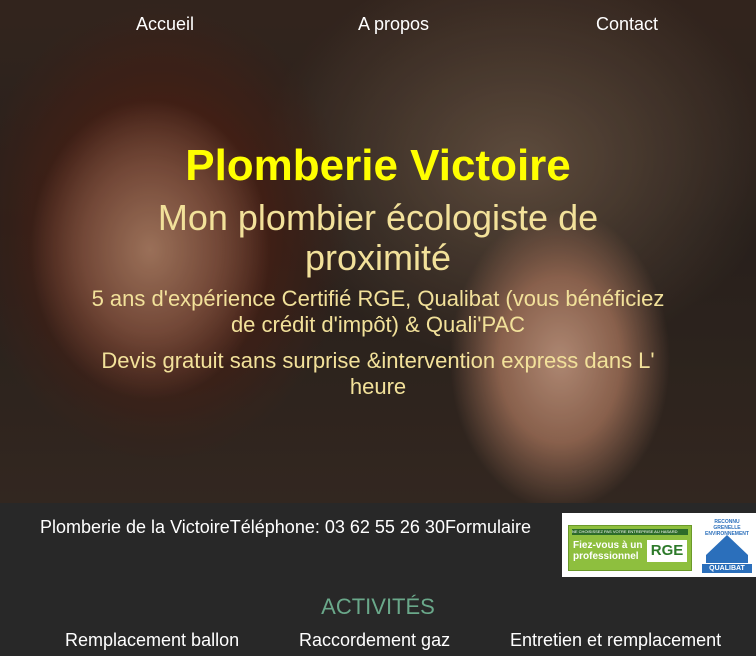  What do you see at coordinates (615, 640) in the screenshot?
I see `activity-item: Entretien et remplacement` at bounding box center [615, 640].